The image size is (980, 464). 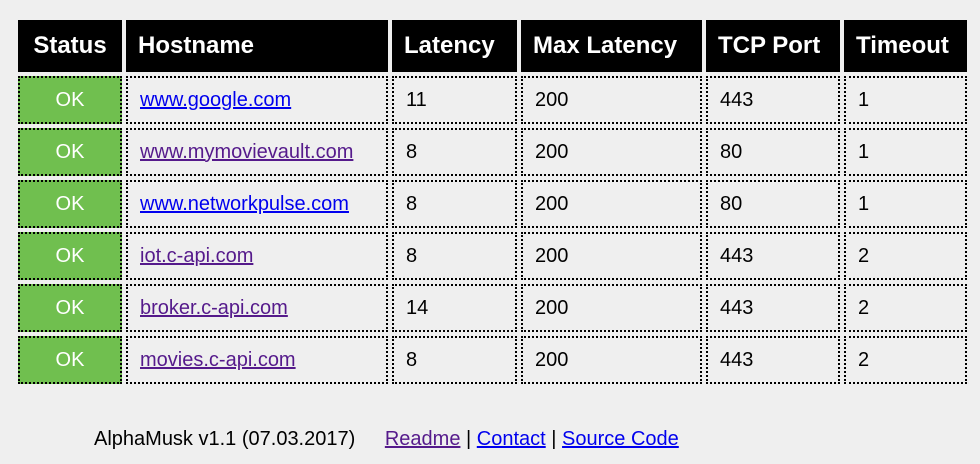 I want to click on source-code-link: Source Code, so click(x=620, y=439).